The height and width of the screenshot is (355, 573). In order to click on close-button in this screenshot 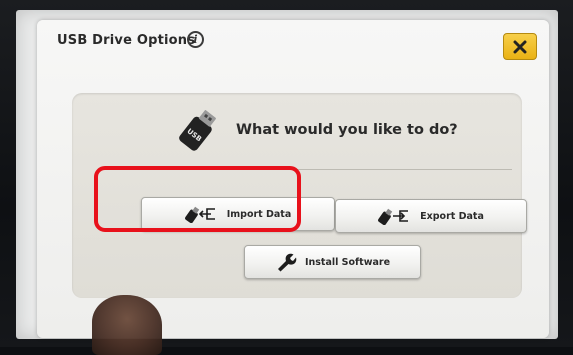, I will do `click(520, 46)`.